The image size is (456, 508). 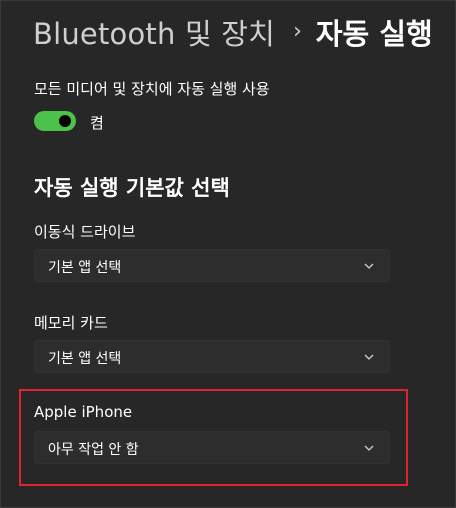 I want to click on autoplay-toggle-label: 모든 미디어 및 장치에 자동 실행 사용, so click(x=152, y=89).